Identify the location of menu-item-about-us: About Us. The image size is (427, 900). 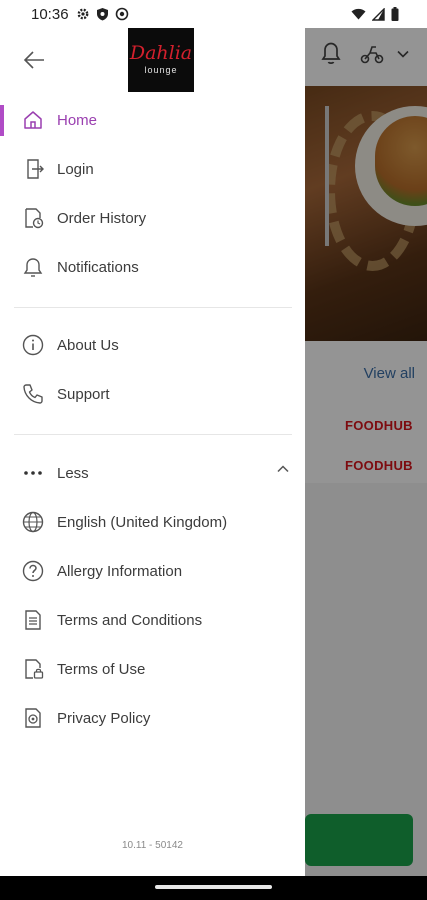
(152, 345).